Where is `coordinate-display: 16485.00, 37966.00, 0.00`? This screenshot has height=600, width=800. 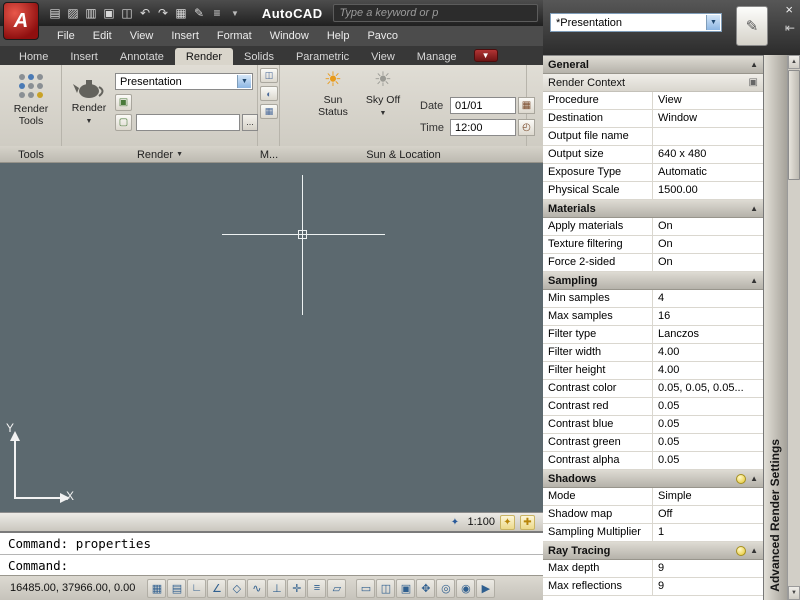 coordinate-display: 16485.00, 37966.00, 0.00 is located at coordinates (72, 588).